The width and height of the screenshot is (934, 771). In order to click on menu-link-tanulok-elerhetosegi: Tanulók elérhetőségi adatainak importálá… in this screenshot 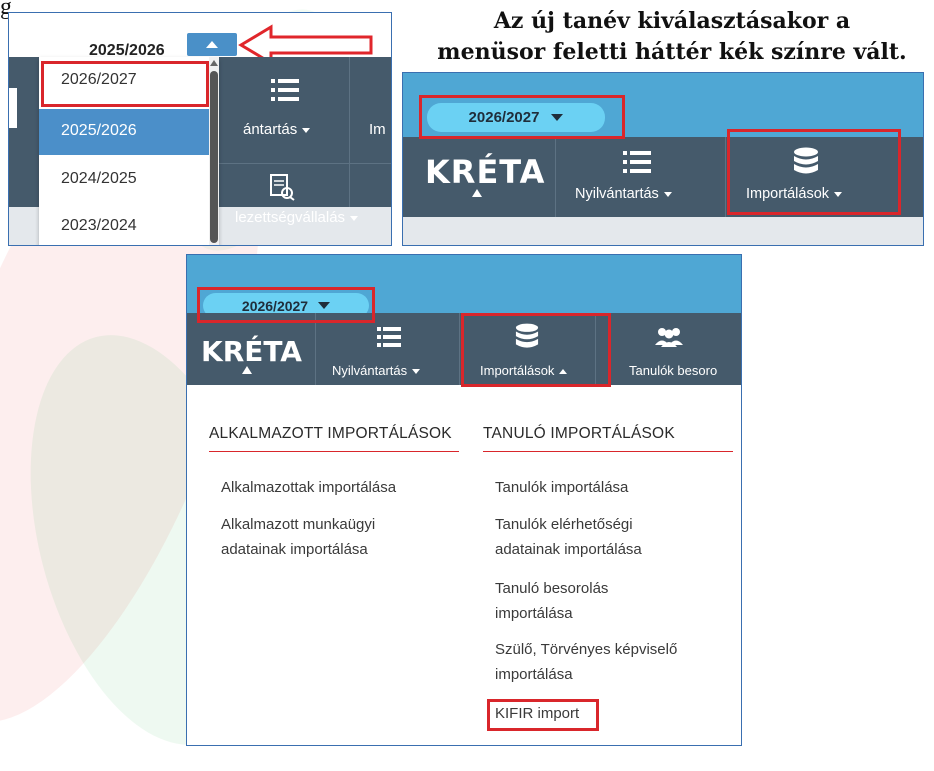, I will do `click(568, 537)`.